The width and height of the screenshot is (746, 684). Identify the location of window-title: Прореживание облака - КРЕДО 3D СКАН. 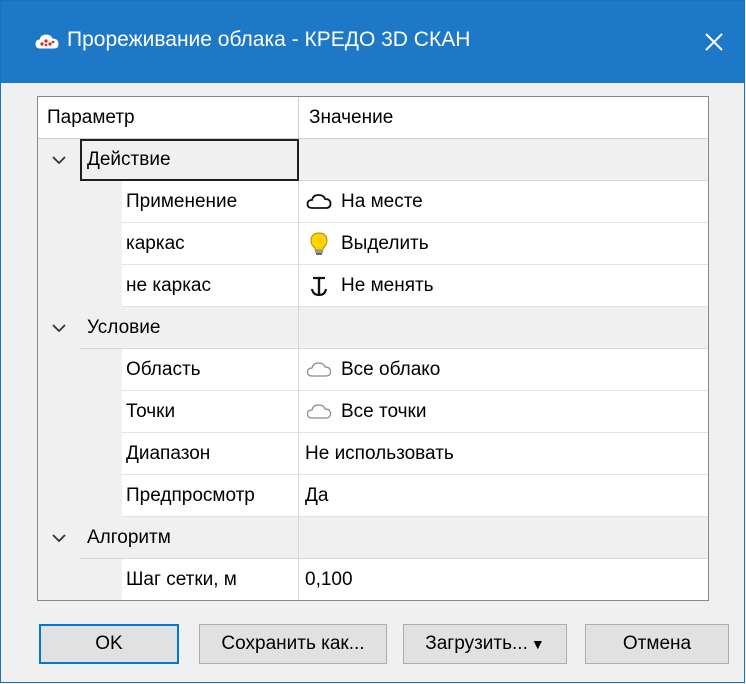
(269, 39).